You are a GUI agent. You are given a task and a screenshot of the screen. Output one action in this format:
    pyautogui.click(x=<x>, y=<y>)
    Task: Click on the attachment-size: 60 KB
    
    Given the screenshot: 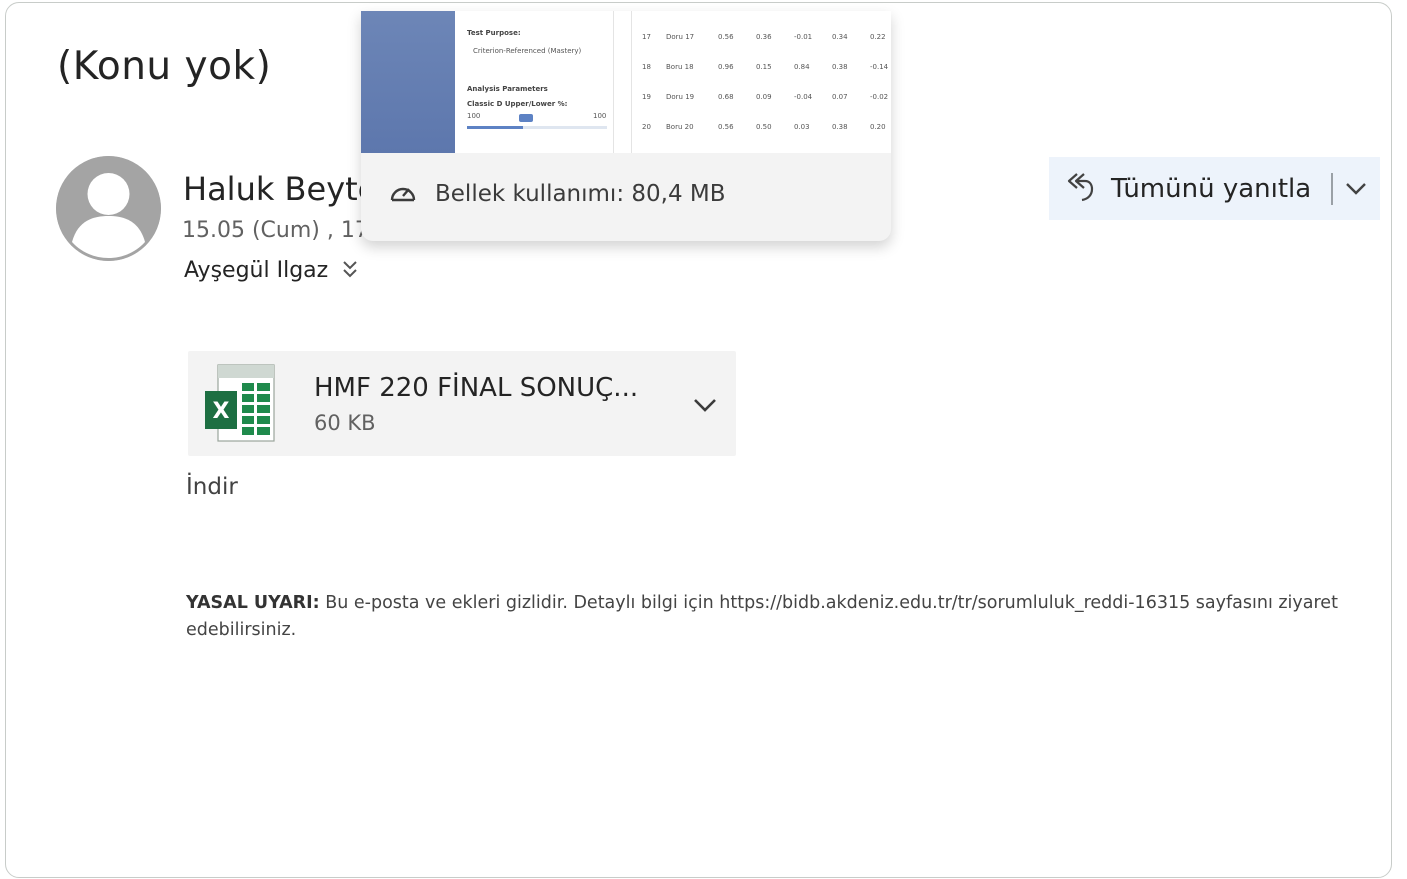 What is the action you would take?
    pyautogui.click(x=345, y=422)
    